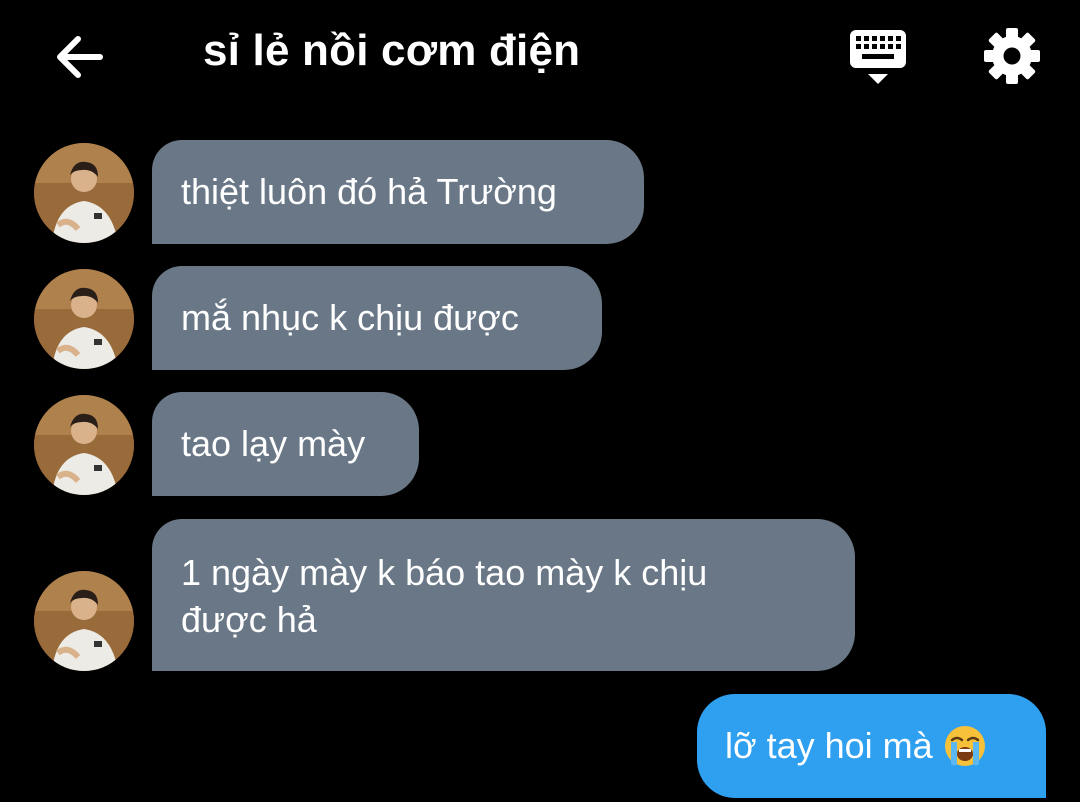 This screenshot has height=802, width=1080. I want to click on chat-header: sỉ lẻ nồi cơm điện, so click(540, 55).